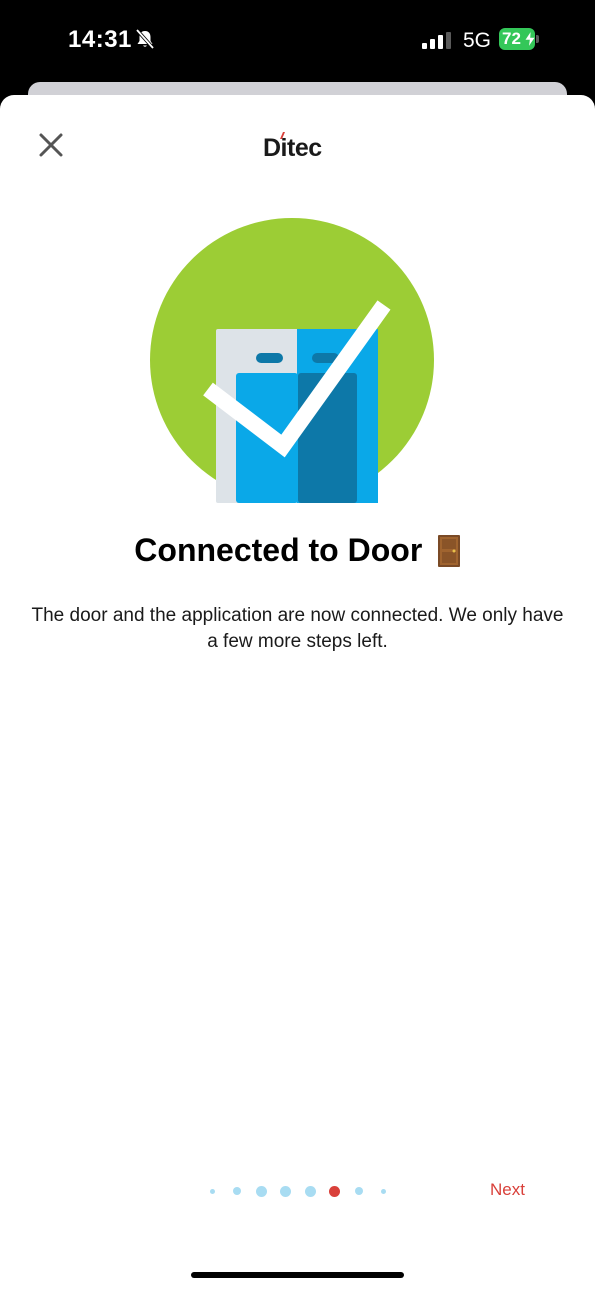 This screenshot has width=595, height=1290. Describe the element at coordinates (292, 148) in the screenshot. I see `logo-text: Ditec` at that location.